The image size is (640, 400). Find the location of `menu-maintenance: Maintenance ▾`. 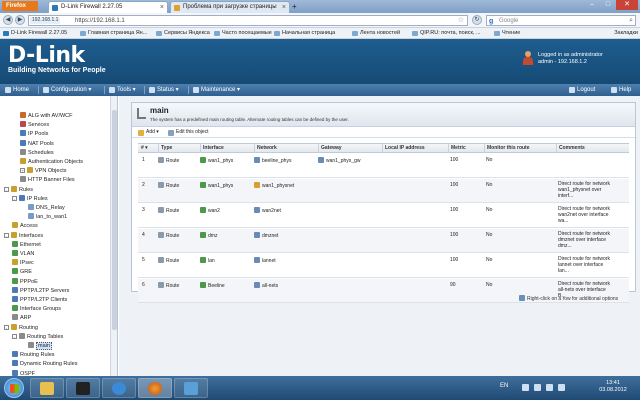

menu-maintenance: Maintenance ▾ is located at coordinates (216, 90).